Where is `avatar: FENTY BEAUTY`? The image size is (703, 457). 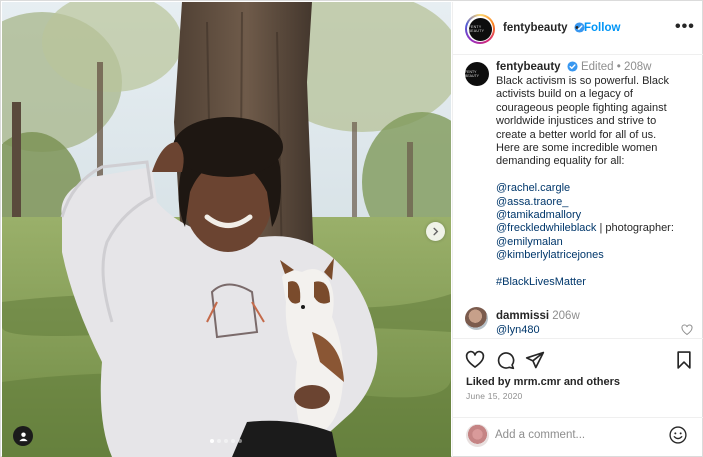
avatar: FENTY BEAUTY is located at coordinates (480, 29).